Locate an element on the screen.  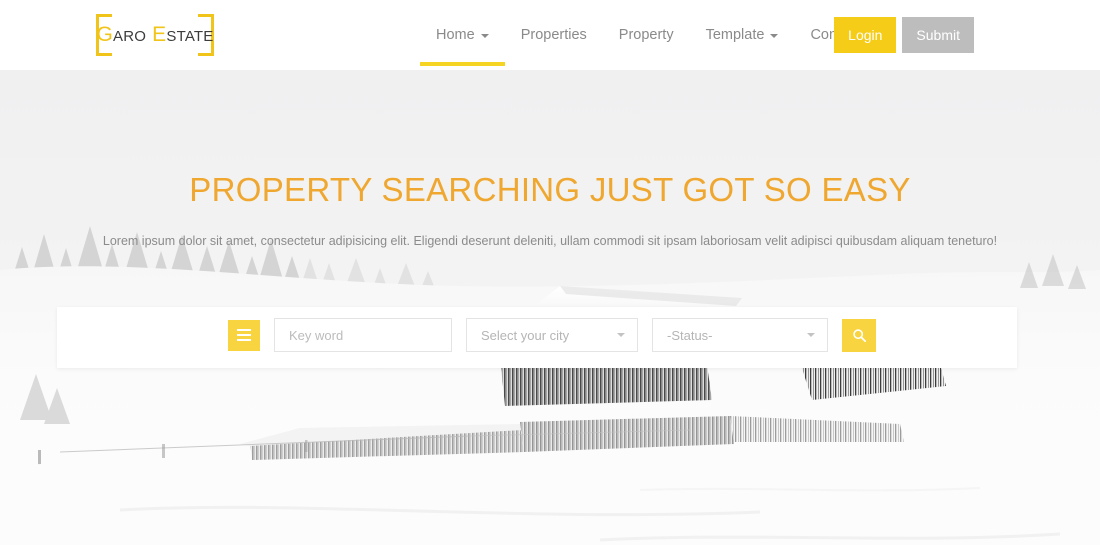
magnifier-icon is located at coordinates (859, 335).